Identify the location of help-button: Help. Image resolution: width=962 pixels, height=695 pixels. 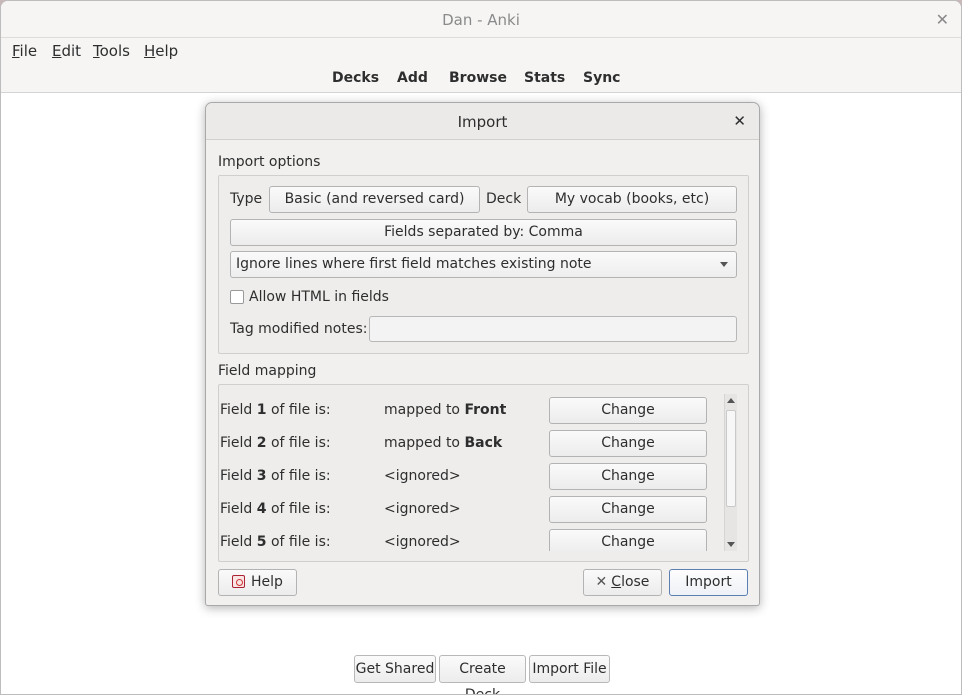
(257, 582).